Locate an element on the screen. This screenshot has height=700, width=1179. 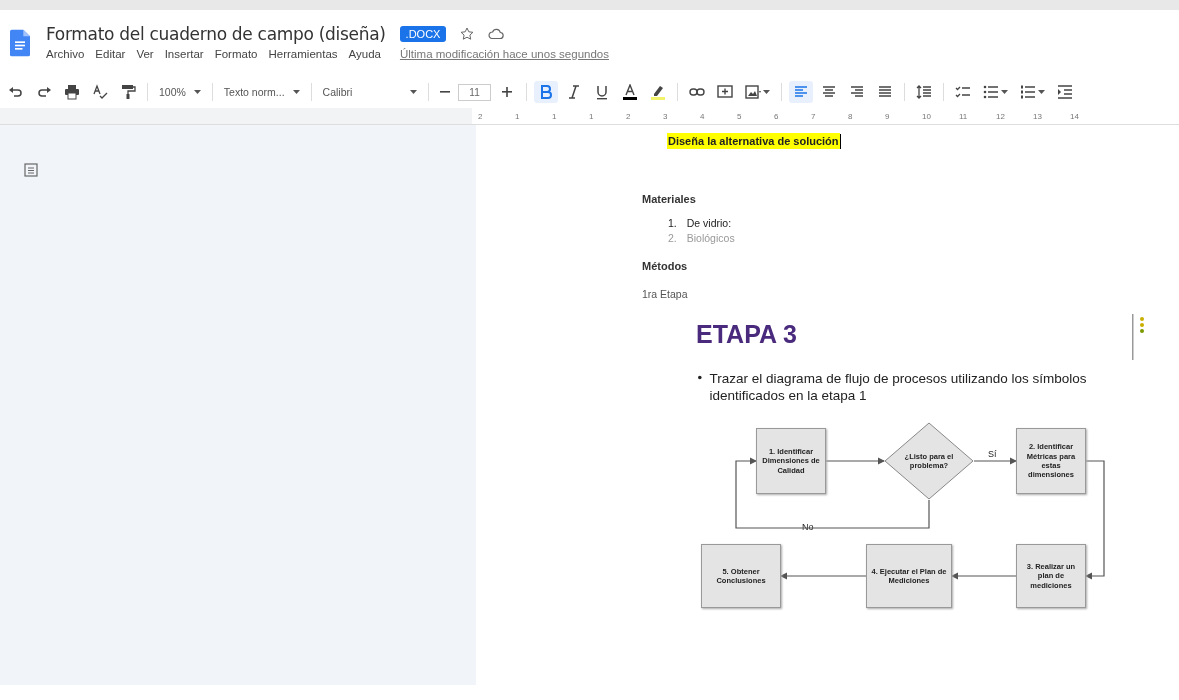
bullet-text: Trazar el diagrama de flujo de procesos utilizando los símbolos identificados en la etapa 1 is located at coordinates (898, 387).